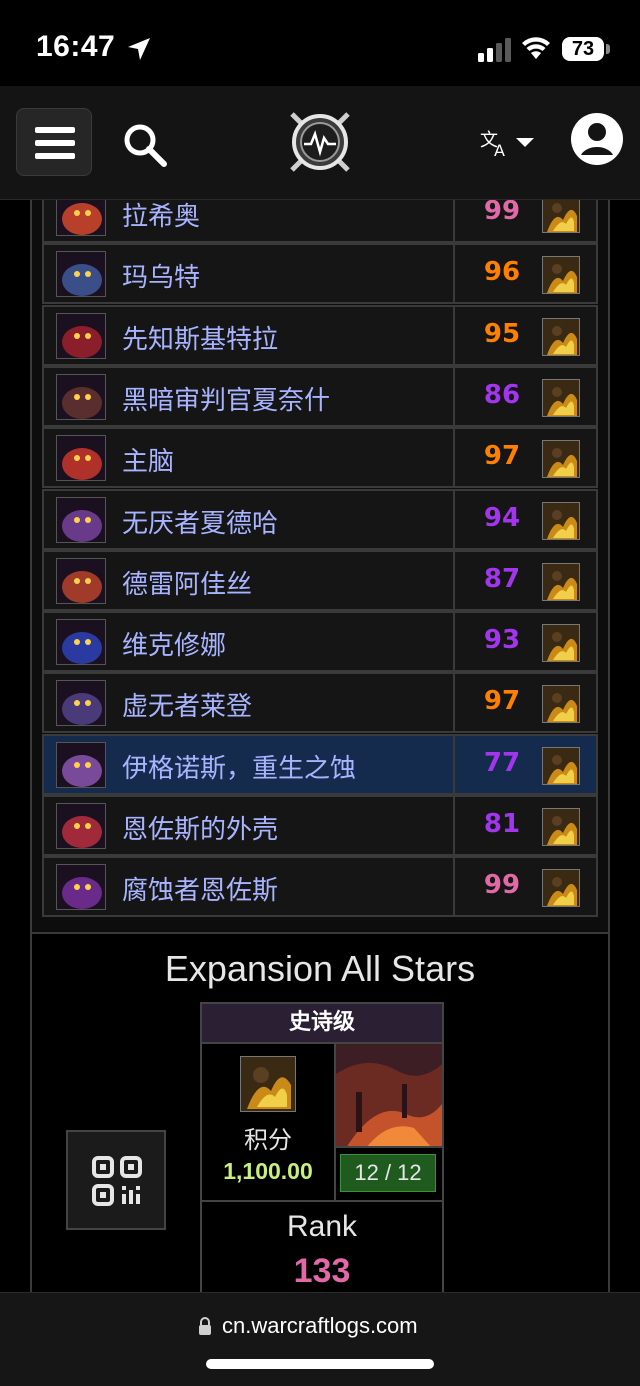  What do you see at coordinates (320, 458) in the screenshot?
I see `encounter-row: 主脑 97` at bounding box center [320, 458].